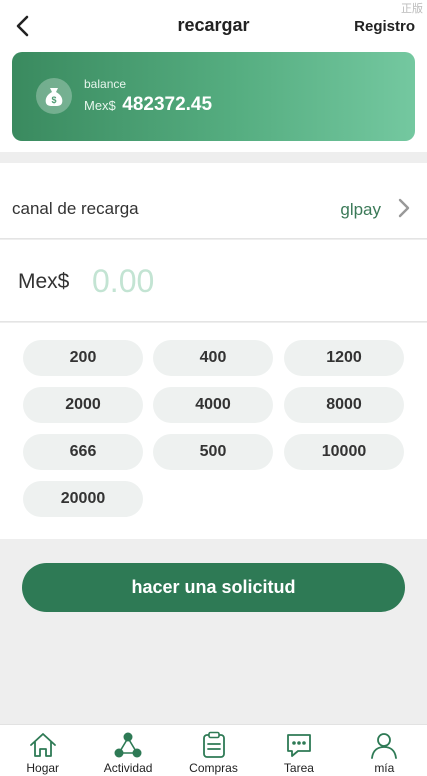 Image resolution: width=427 pixels, height=776 pixels. I want to click on corner-mark: 正版, so click(412, 9).